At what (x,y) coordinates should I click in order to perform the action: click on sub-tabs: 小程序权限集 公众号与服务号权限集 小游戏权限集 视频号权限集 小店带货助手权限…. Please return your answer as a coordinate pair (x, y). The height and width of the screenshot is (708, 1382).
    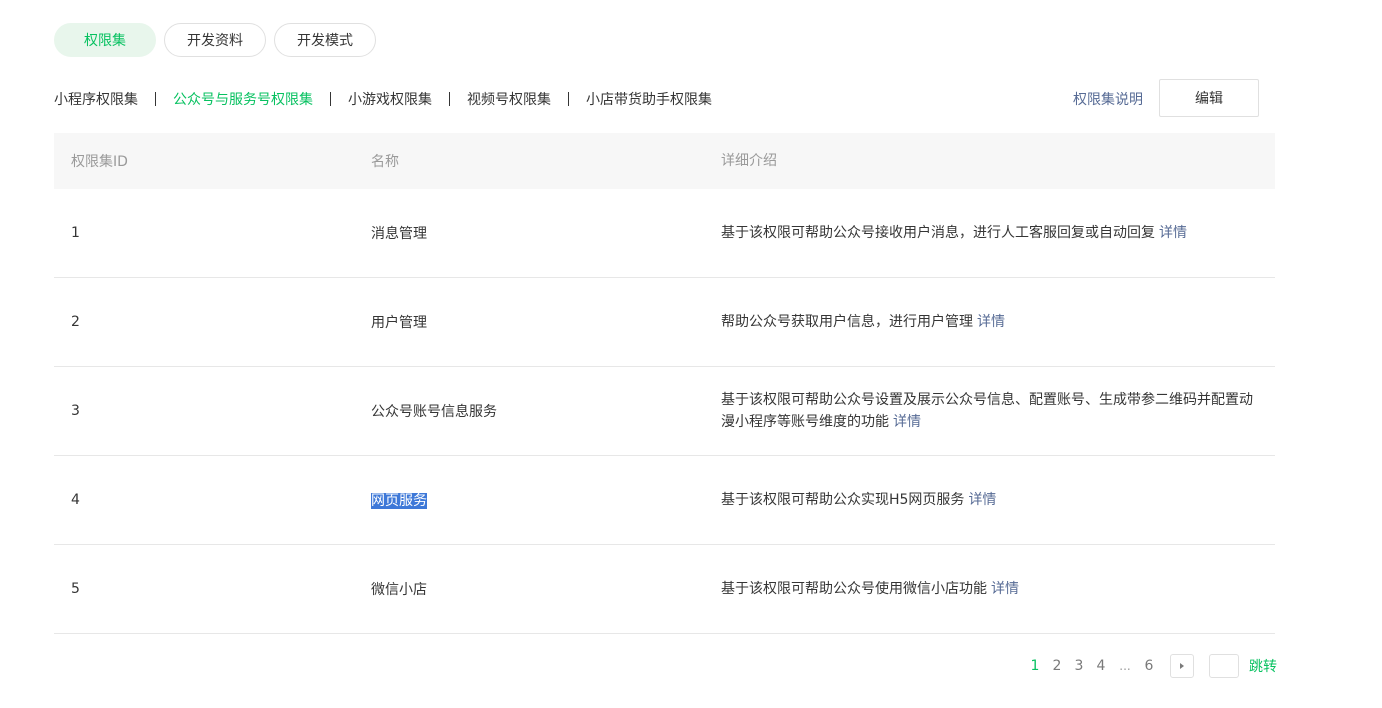
    Looking at the image, I should click on (383, 99).